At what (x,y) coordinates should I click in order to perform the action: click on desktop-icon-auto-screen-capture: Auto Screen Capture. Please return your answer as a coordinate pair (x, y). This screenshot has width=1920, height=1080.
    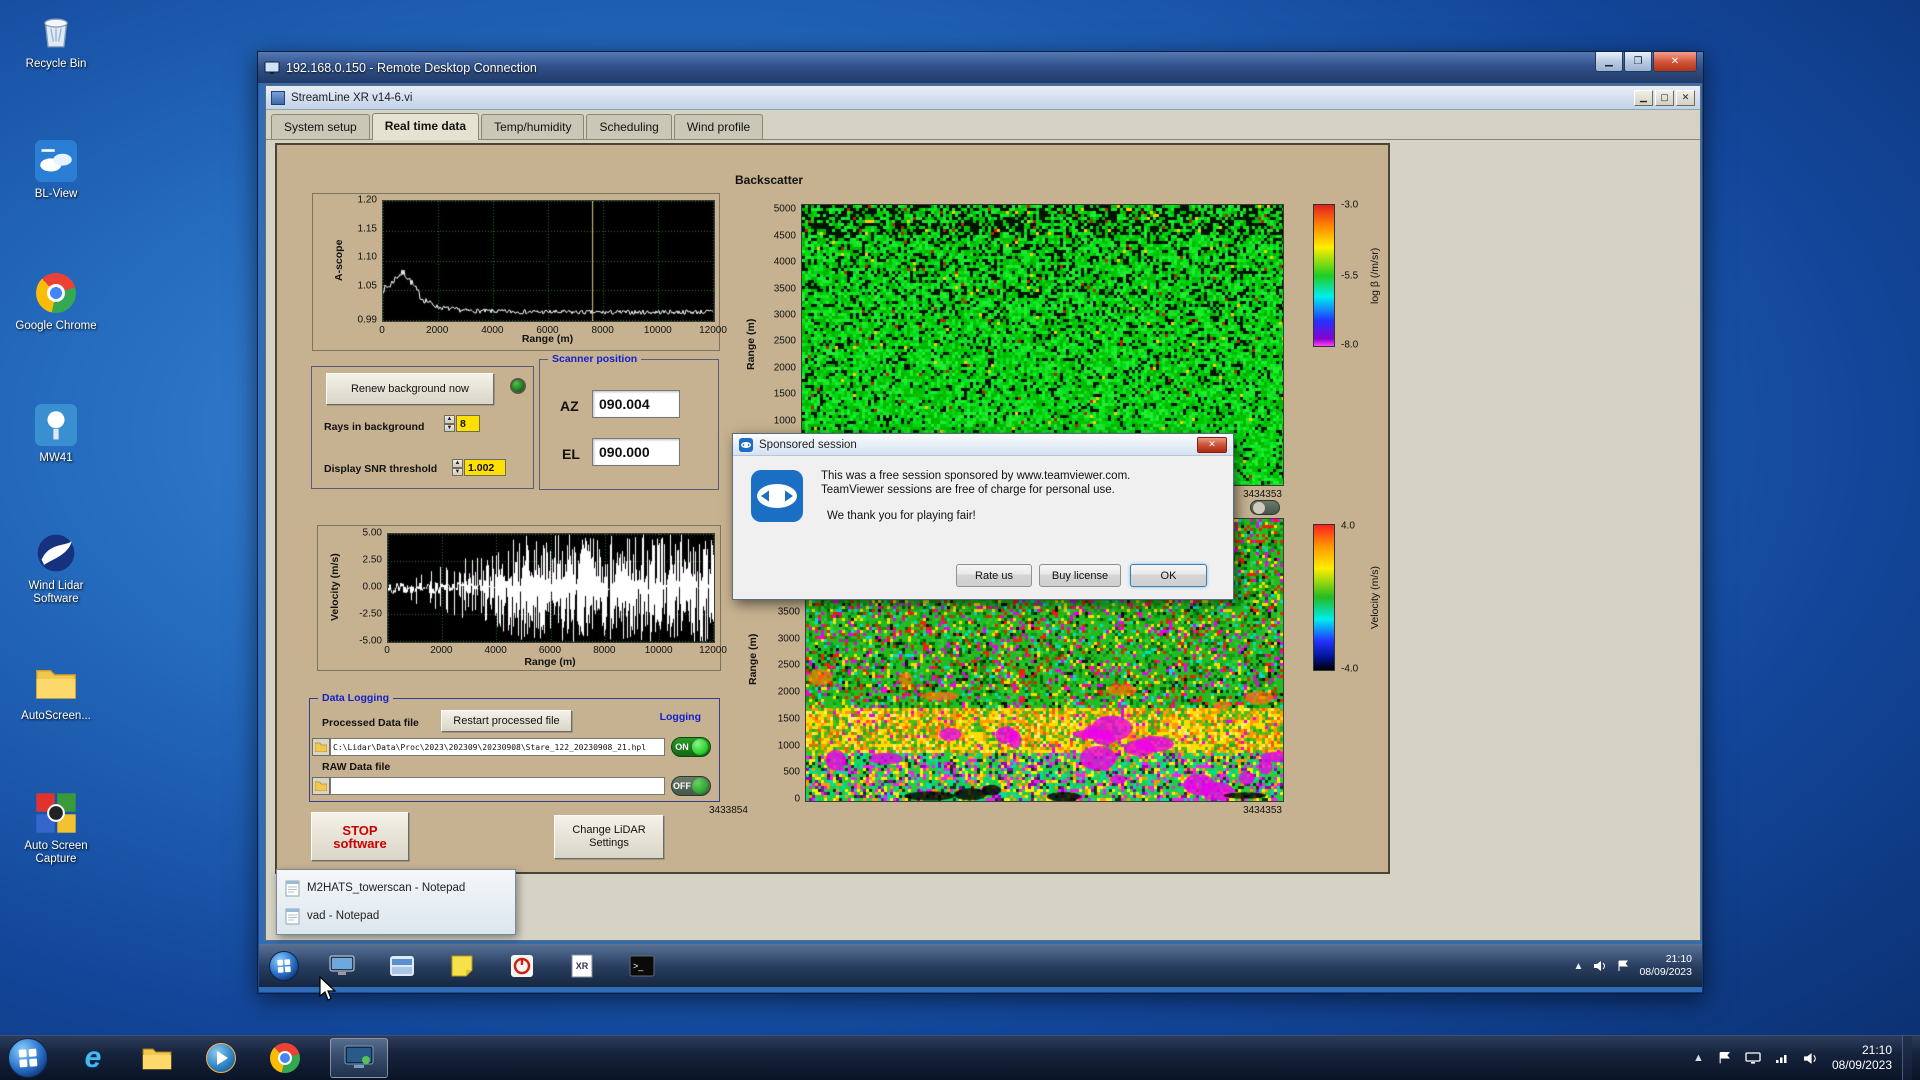
    Looking at the image, I should click on (56, 828).